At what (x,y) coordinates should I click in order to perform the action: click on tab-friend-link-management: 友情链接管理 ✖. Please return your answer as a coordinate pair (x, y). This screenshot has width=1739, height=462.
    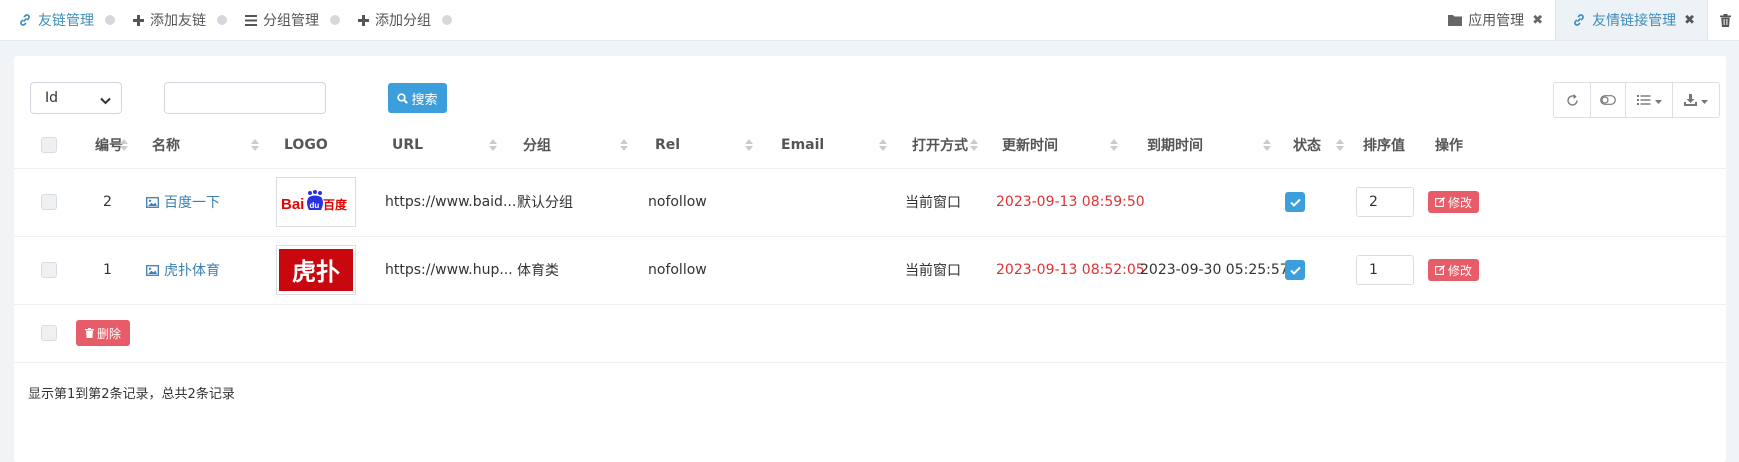
    Looking at the image, I should click on (1631, 20).